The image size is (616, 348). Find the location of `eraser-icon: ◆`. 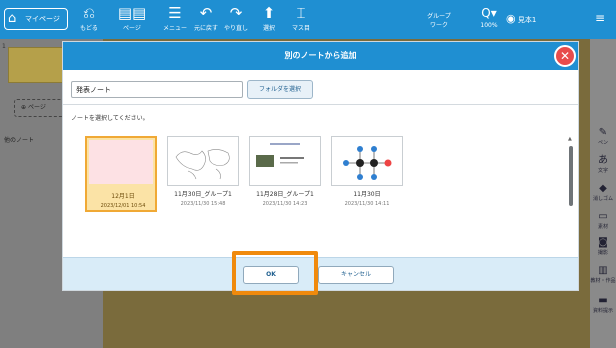

eraser-icon: ◆ is located at coordinates (603, 188).